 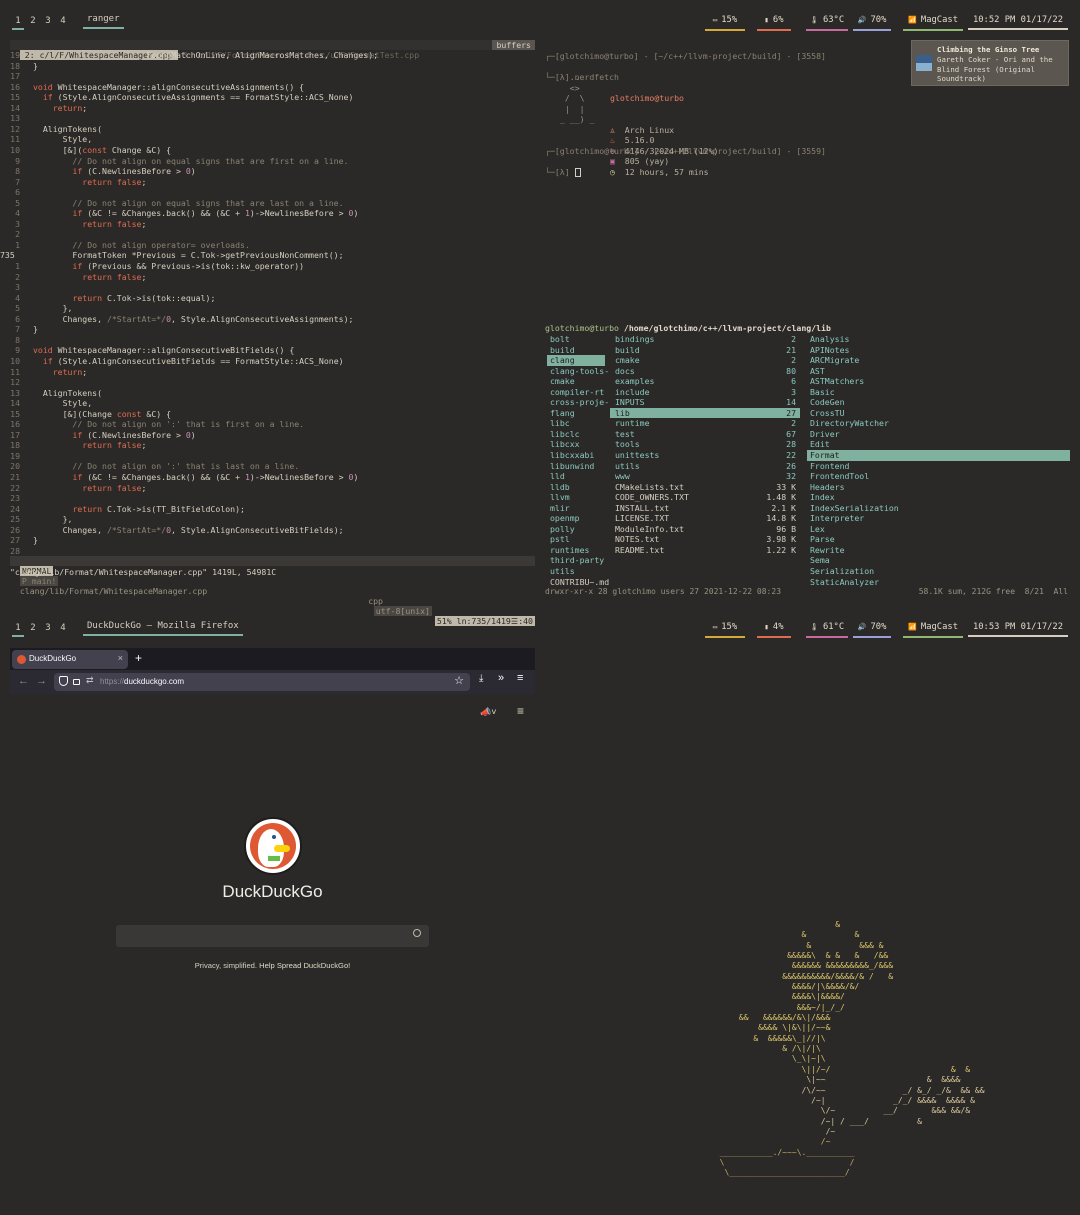 I want to click on ranger-entry: Parse, so click(x=938, y=539).